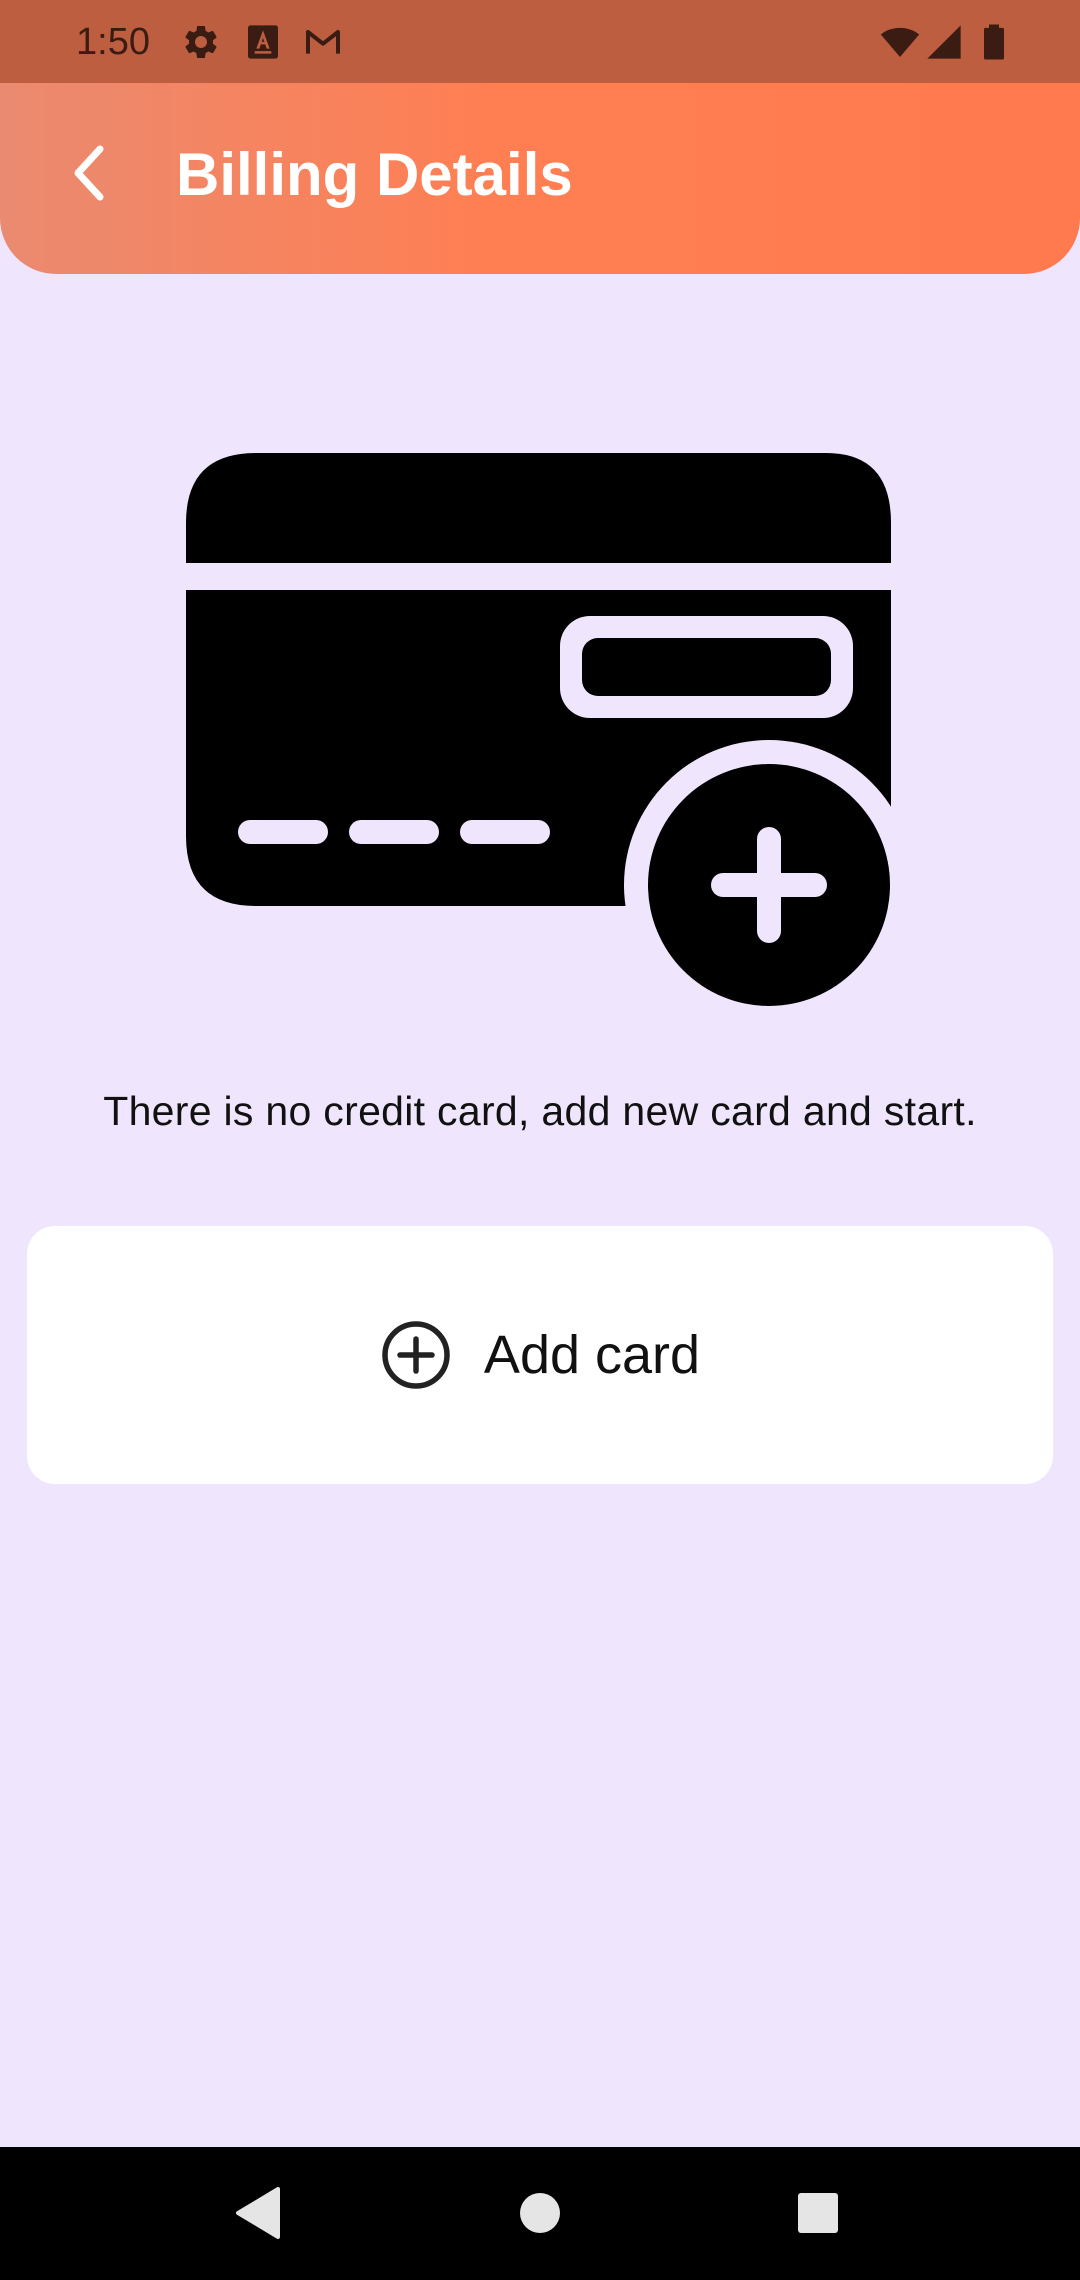 This screenshot has height=2280, width=1080. I want to click on back-triangle-icon, so click(258, 2213).